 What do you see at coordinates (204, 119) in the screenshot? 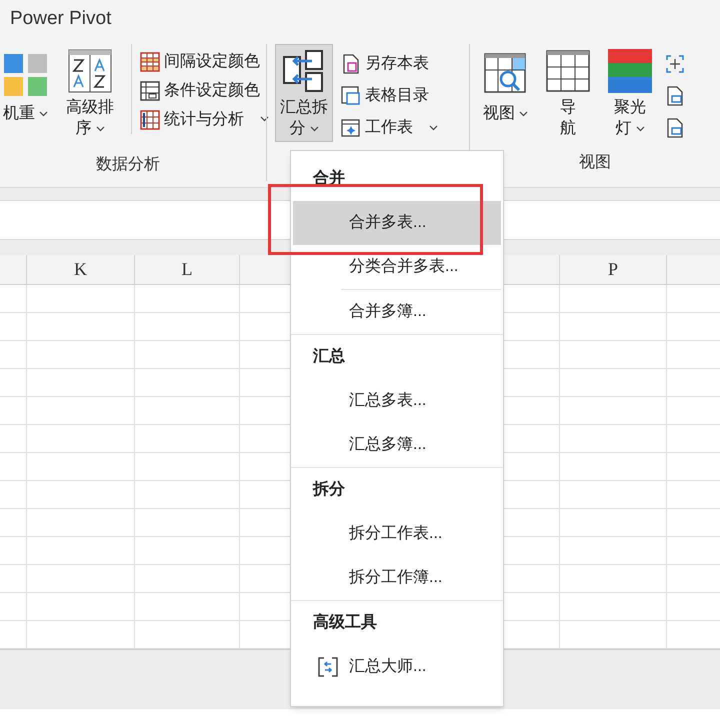
I see `ribbon-small-button: 统计与分析` at bounding box center [204, 119].